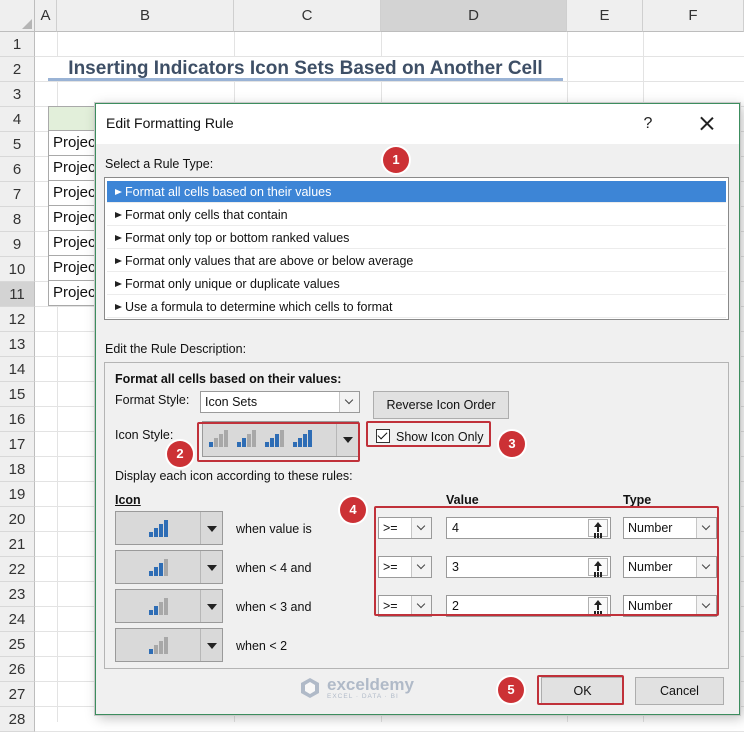  What do you see at coordinates (145, 16) in the screenshot?
I see `column-header-b: B` at bounding box center [145, 16].